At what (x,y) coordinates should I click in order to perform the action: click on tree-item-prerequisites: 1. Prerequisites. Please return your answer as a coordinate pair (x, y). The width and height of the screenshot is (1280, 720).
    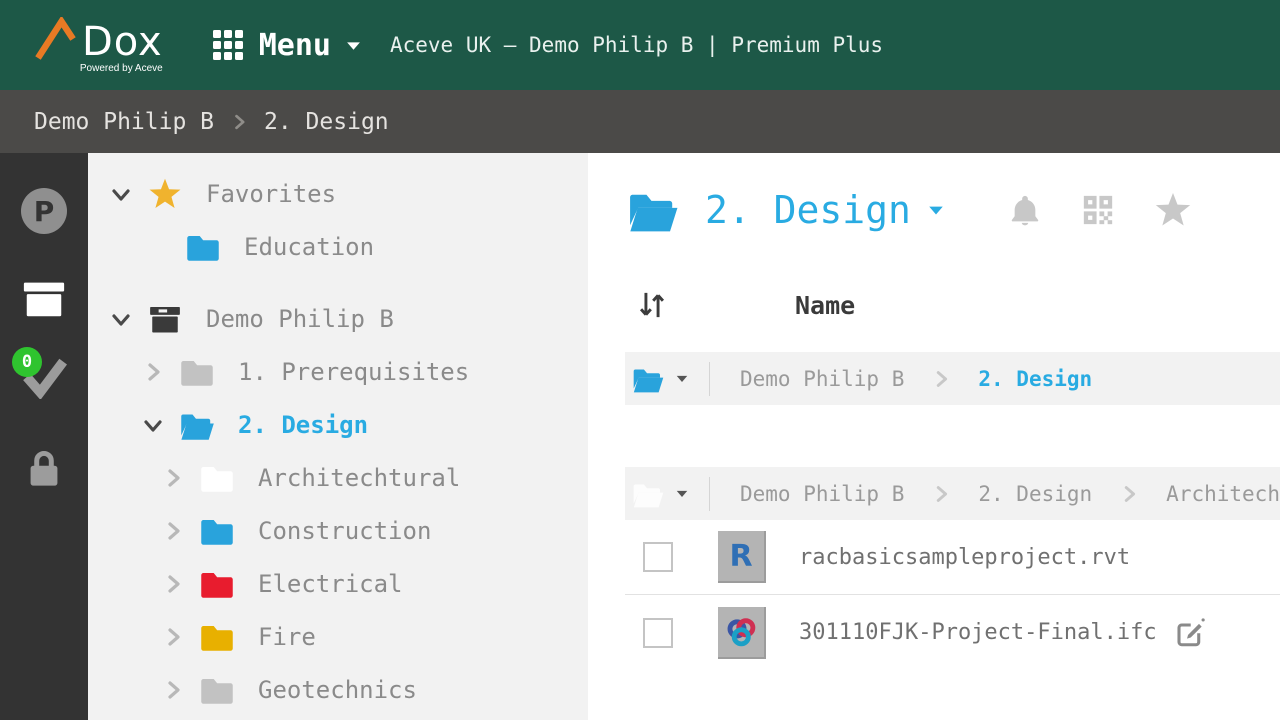
    Looking at the image, I should click on (338, 371).